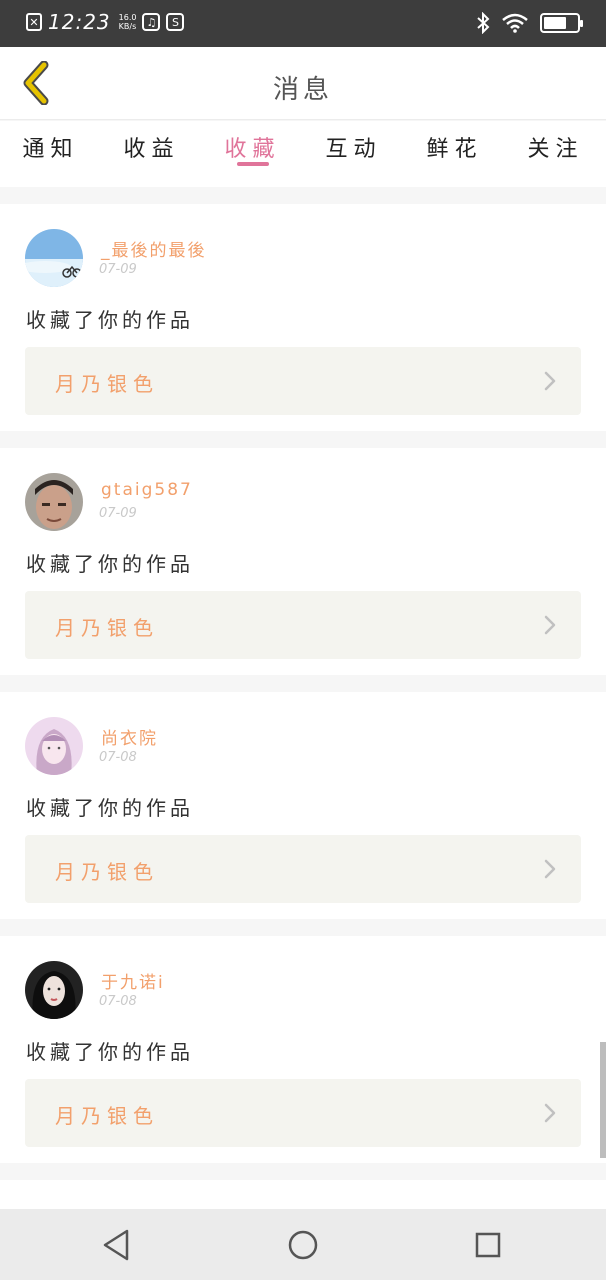 Image resolution: width=606 pixels, height=1280 pixels. Describe the element at coordinates (303, 23) in the screenshot. I see `status-bar: ✕ 12:23 16.0 KB/s ♫ S` at that location.